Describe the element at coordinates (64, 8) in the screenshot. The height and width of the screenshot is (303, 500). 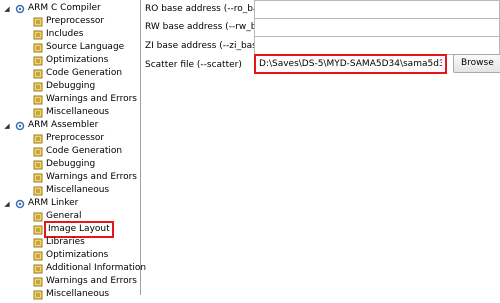
I see `tree-group-label: ARM C Compiler` at that location.